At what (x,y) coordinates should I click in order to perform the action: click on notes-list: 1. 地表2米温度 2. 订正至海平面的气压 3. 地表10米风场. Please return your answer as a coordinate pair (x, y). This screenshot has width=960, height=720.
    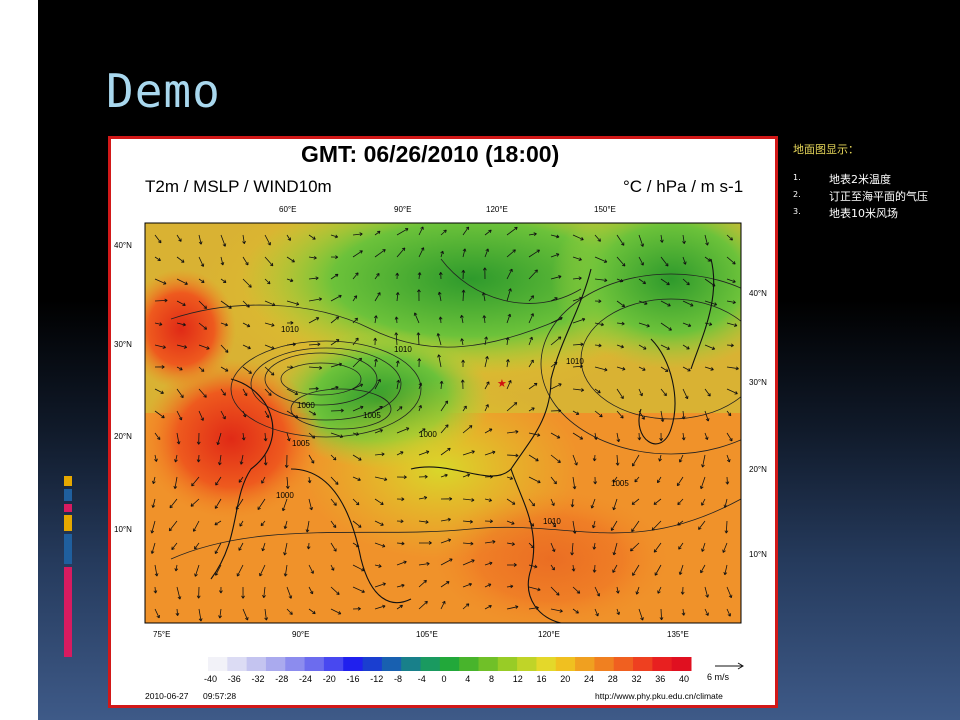
    Looking at the image, I should click on (873, 196).